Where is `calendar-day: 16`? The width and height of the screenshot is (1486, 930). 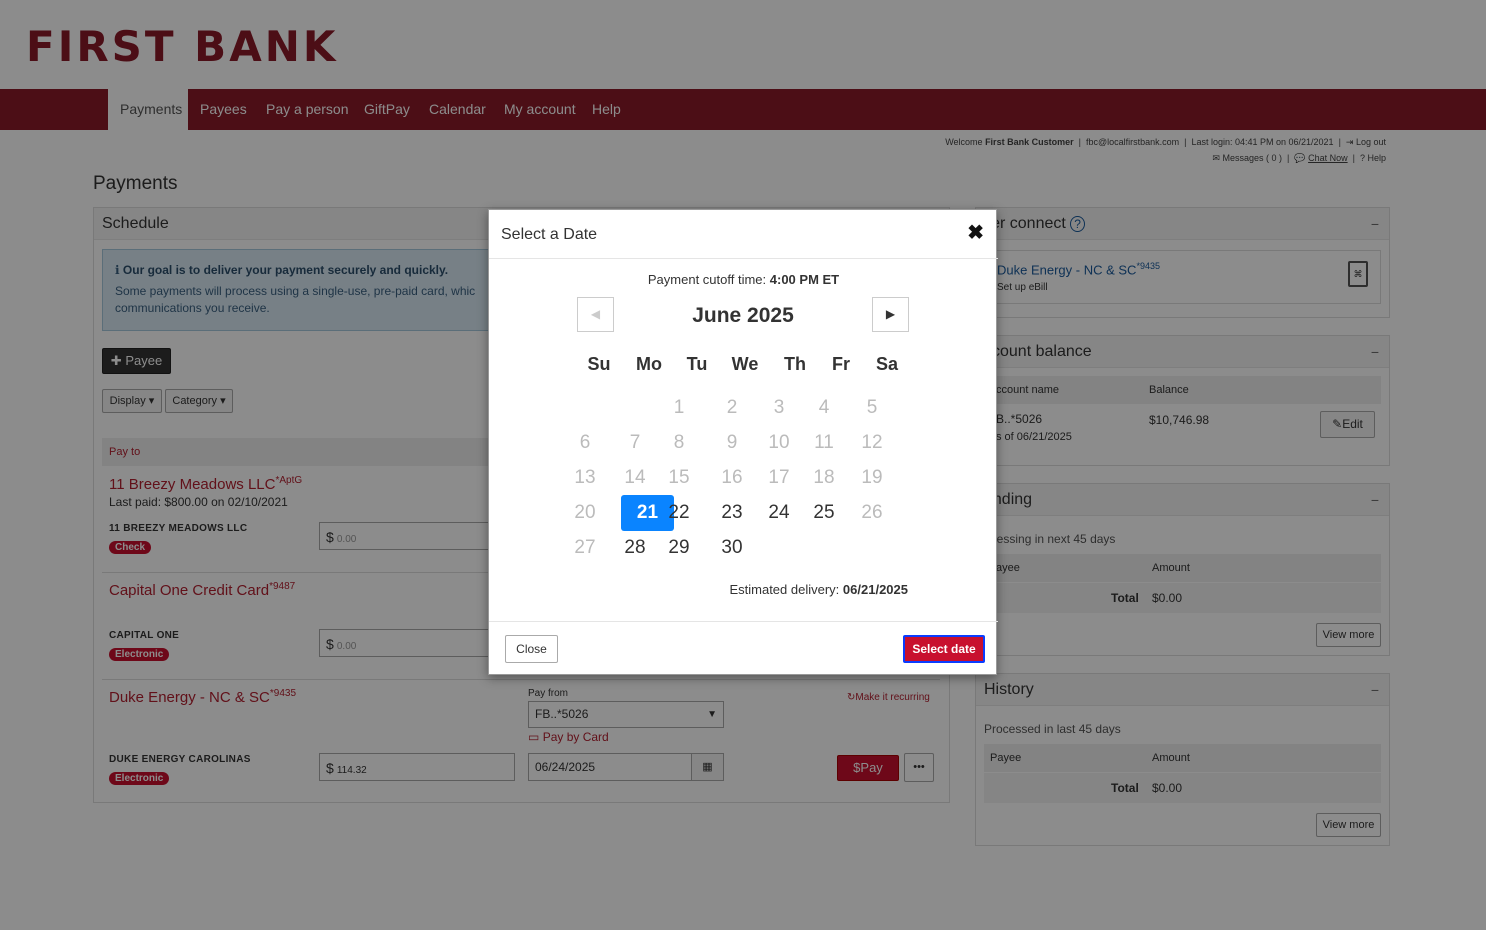
calendar-day: 16 is located at coordinates (732, 477).